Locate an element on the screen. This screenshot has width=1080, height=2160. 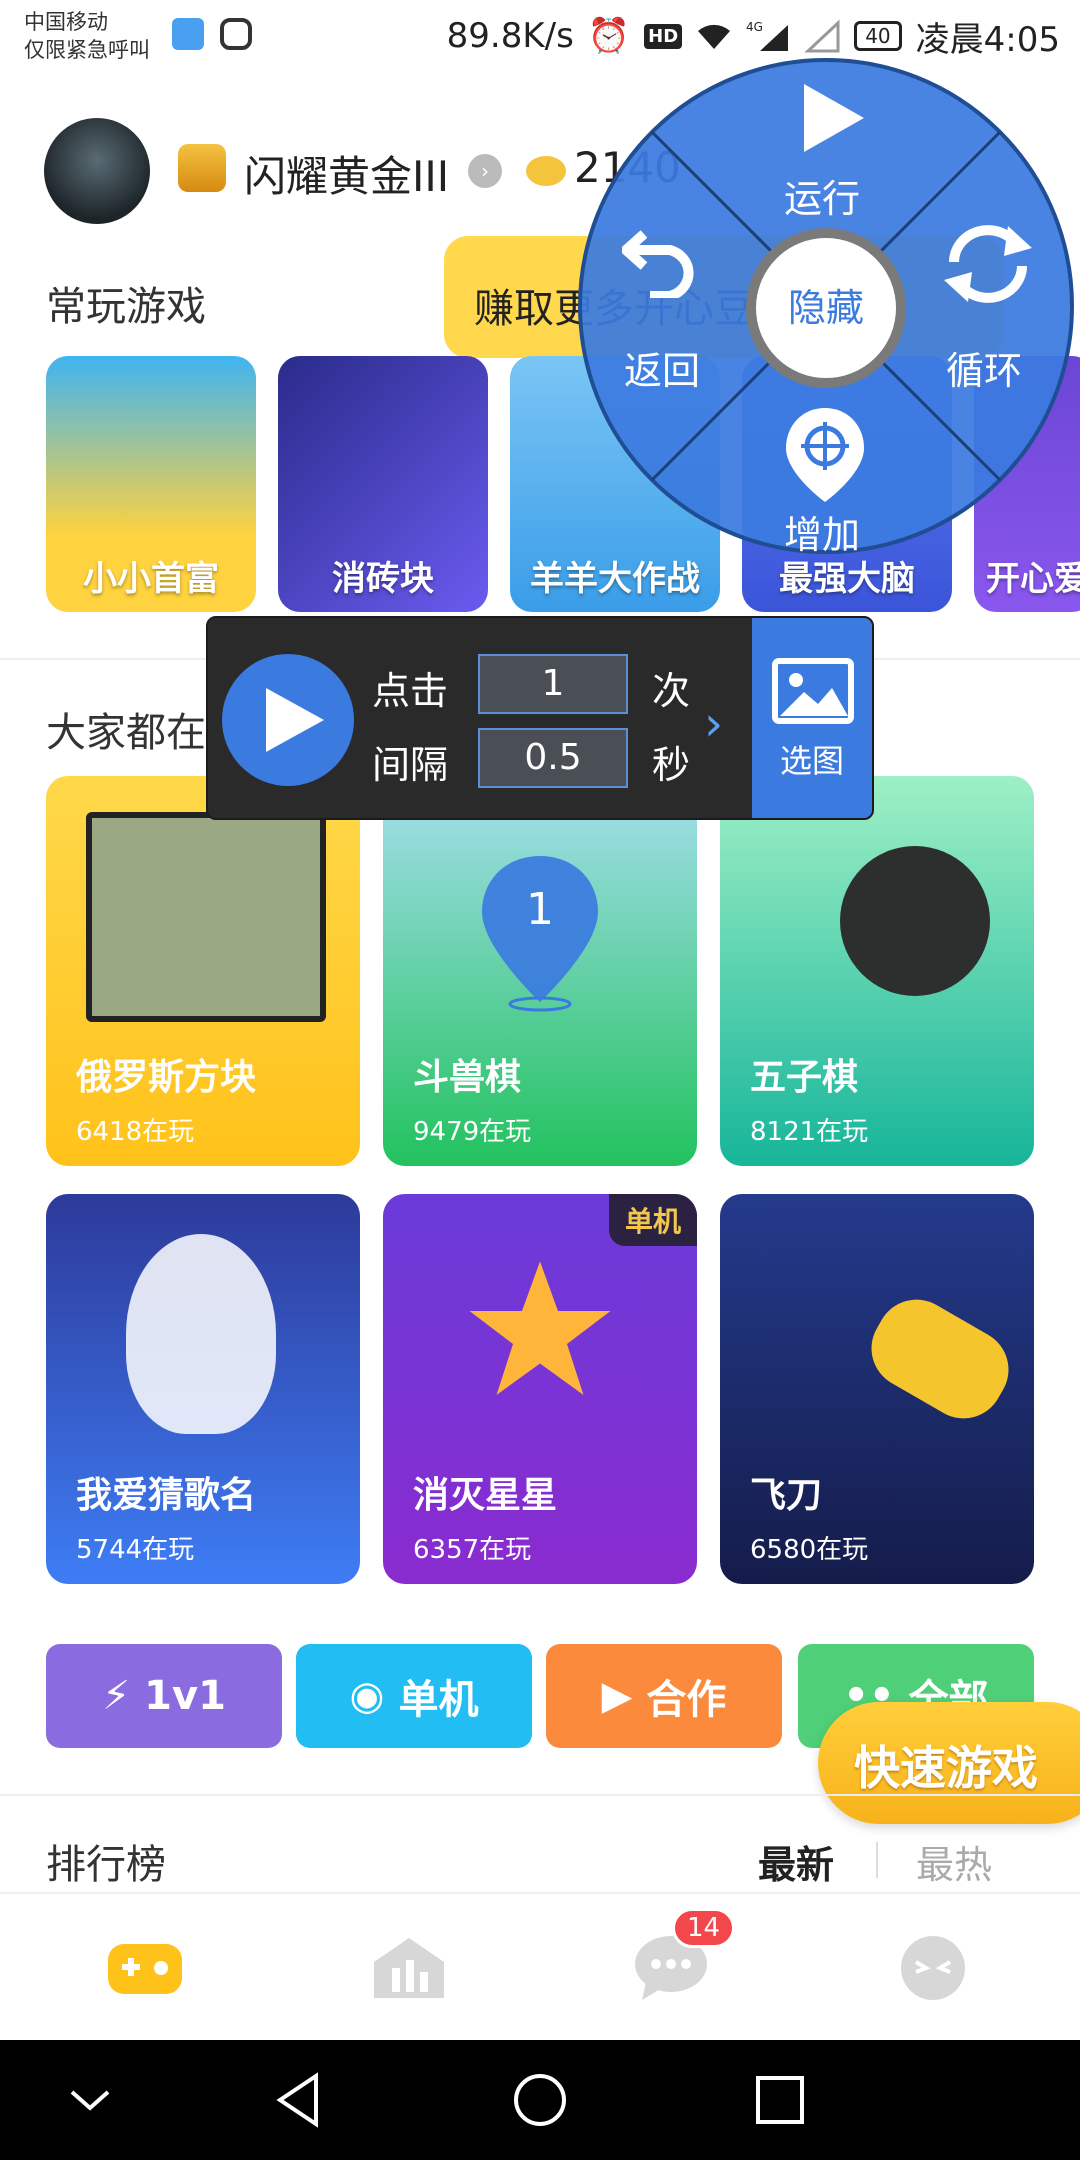
game-card: 飞刀 6580在玩 is located at coordinates (877, 1389).